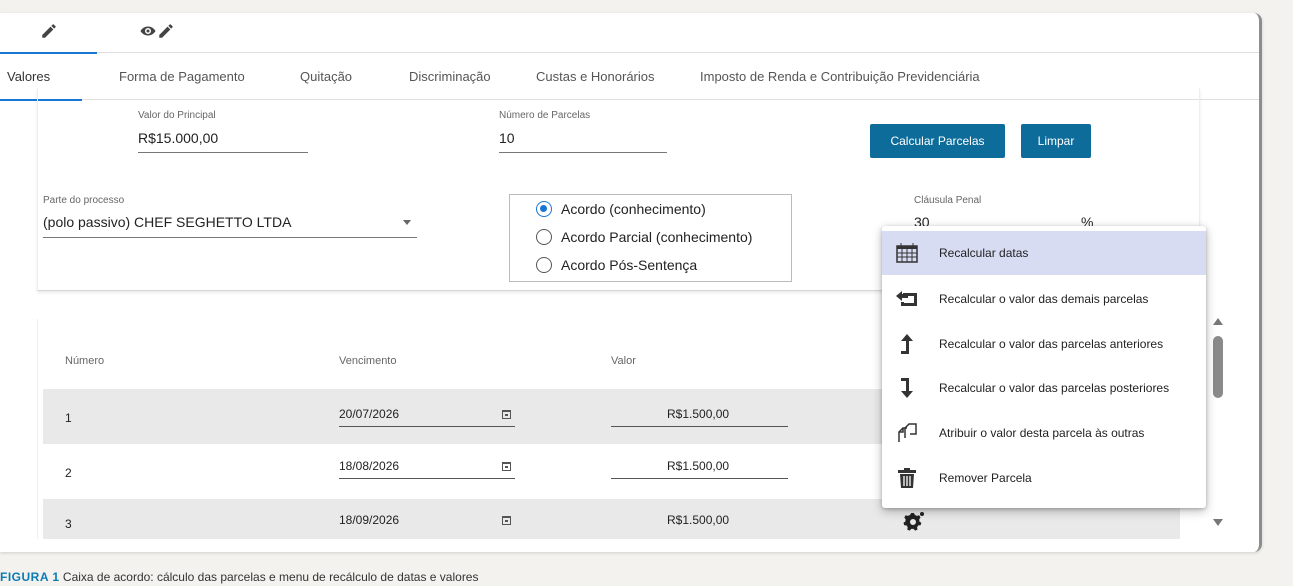  I want to click on principal-input: R$15.000,00, so click(178, 138).